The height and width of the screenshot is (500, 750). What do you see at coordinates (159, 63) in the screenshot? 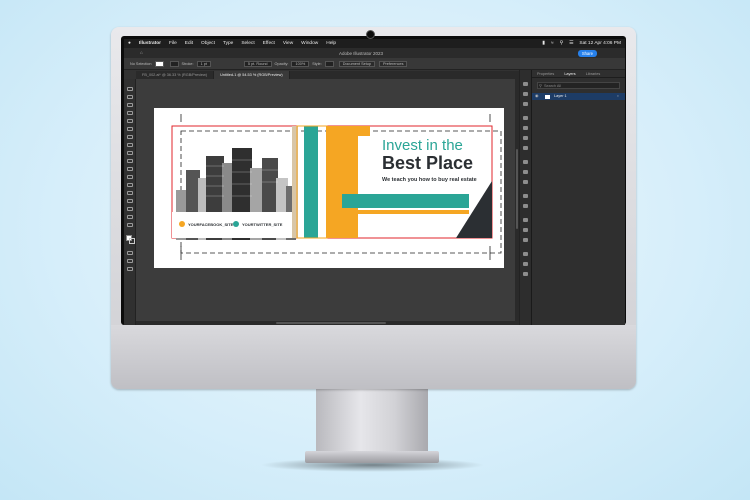
I see `fill-swatch` at bounding box center [159, 63].